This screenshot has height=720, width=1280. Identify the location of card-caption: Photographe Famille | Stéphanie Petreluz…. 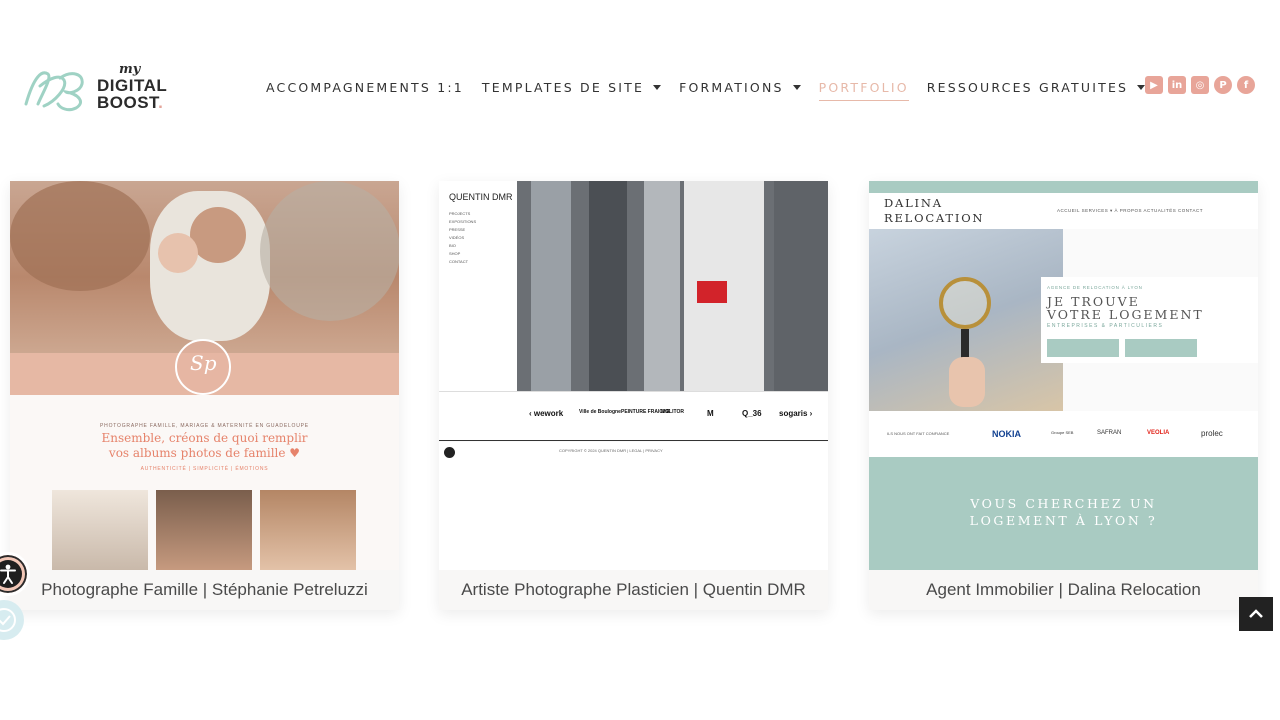
(204, 590).